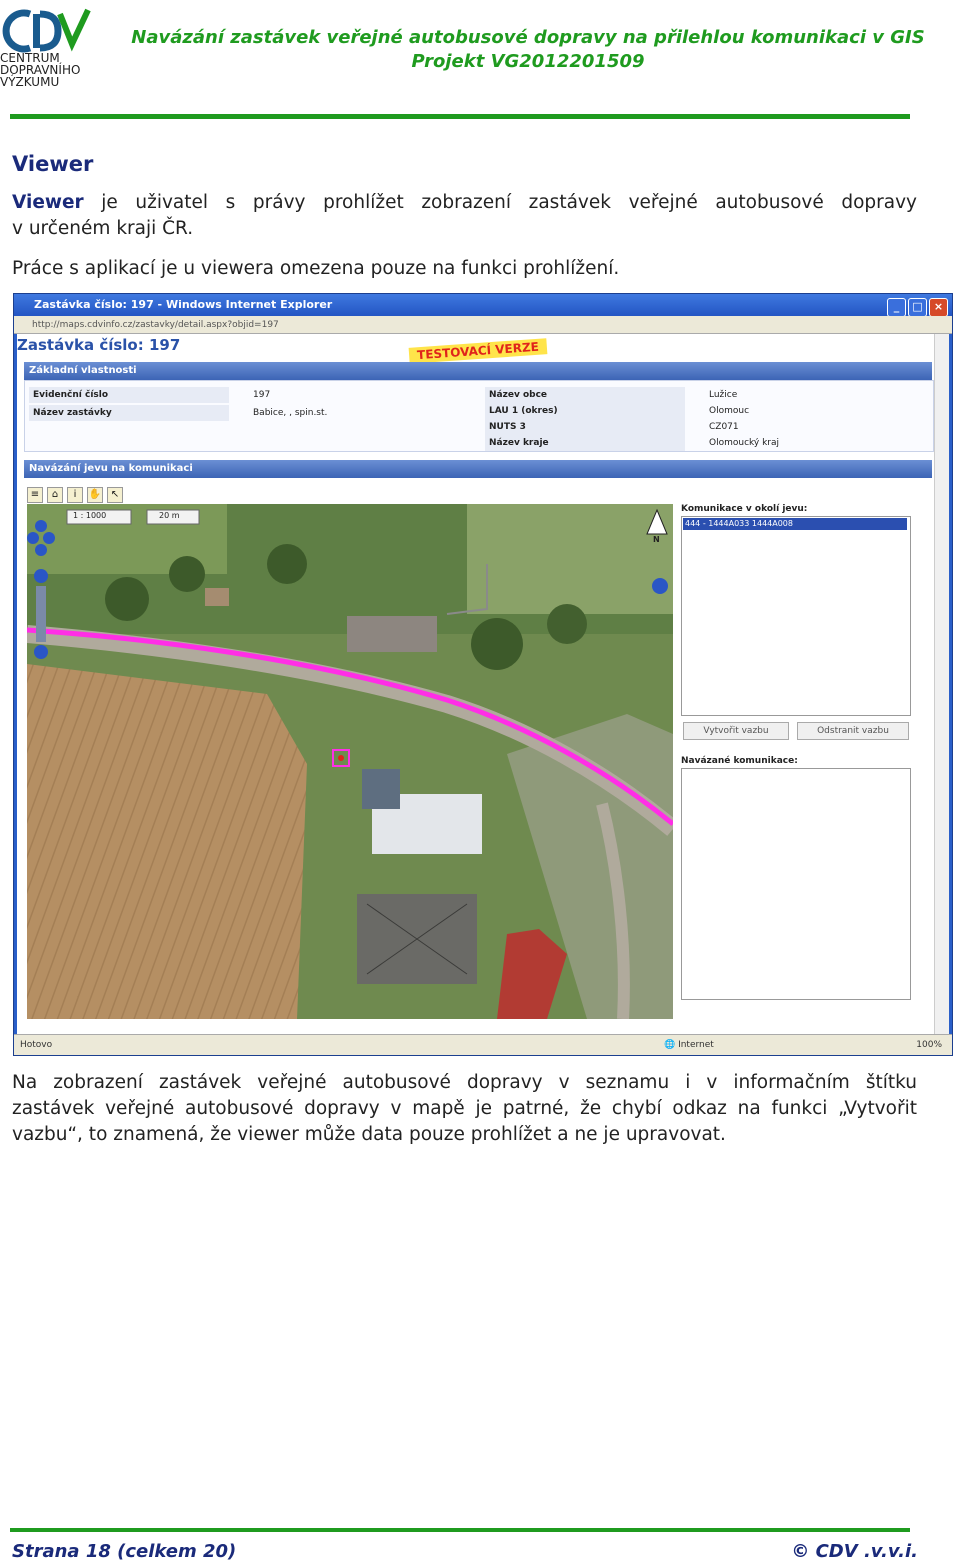 The width and height of the screenshot is (960, 1566). What do you see at coordinates (41, 526) in the screenshot?
I see `pan-north-icon` at bounding box center [41, 526].